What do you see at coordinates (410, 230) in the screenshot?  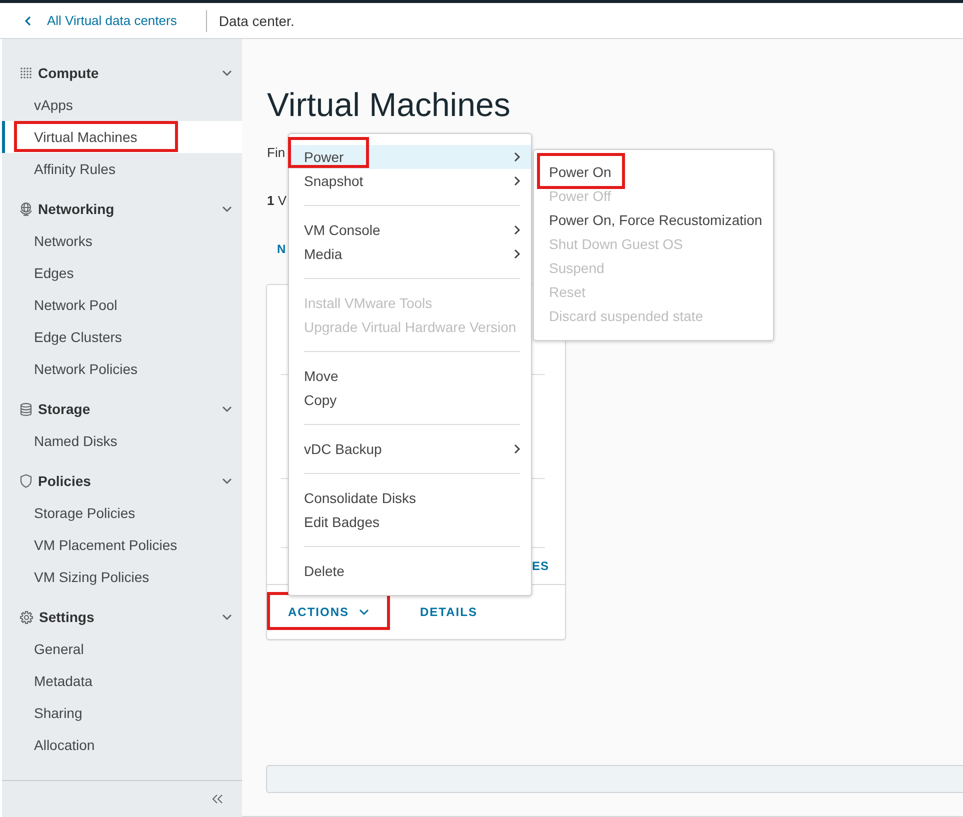 I see `menu-item: VM Console` at bounding box center [410, 230].